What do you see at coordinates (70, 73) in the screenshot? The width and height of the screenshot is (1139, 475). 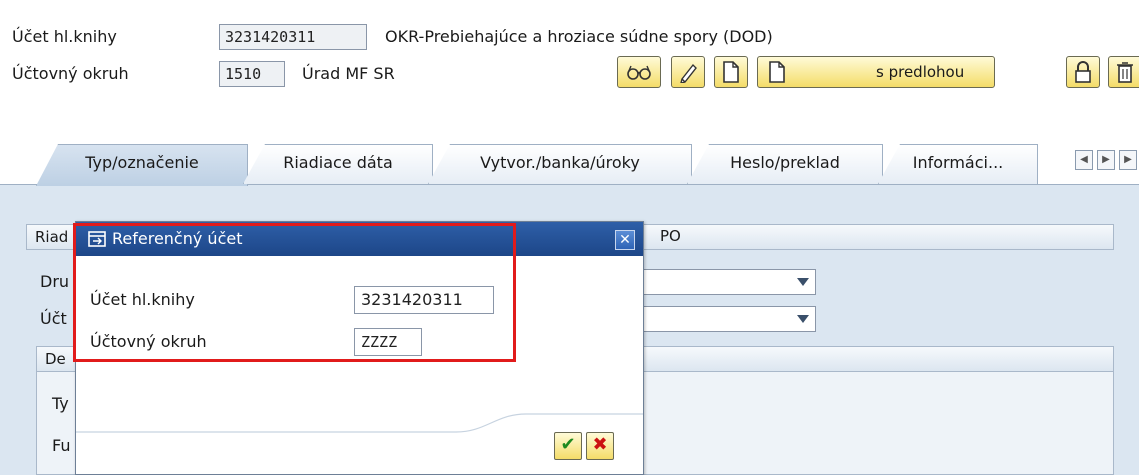 I see `chart-of-accounts-label: Účtovný okruh` at bounding box center [70, 73].